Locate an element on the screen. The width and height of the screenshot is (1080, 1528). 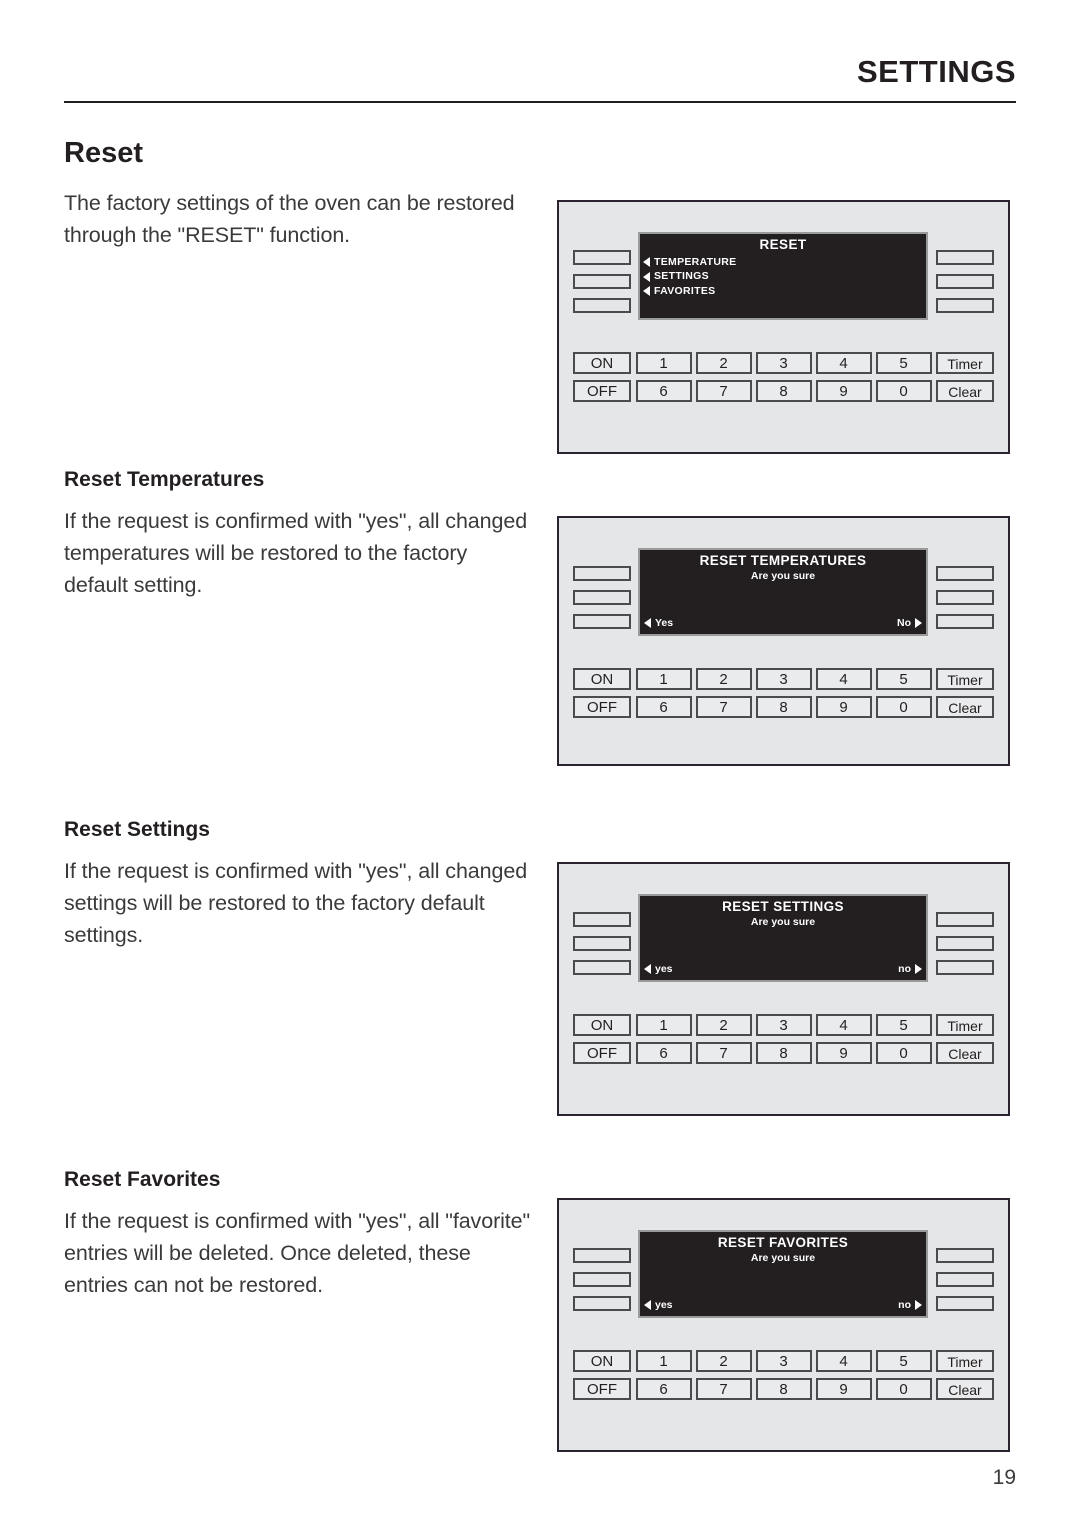
section-heading-reset-favorites: Reset Favorites is located at coordinates (142, 1179).